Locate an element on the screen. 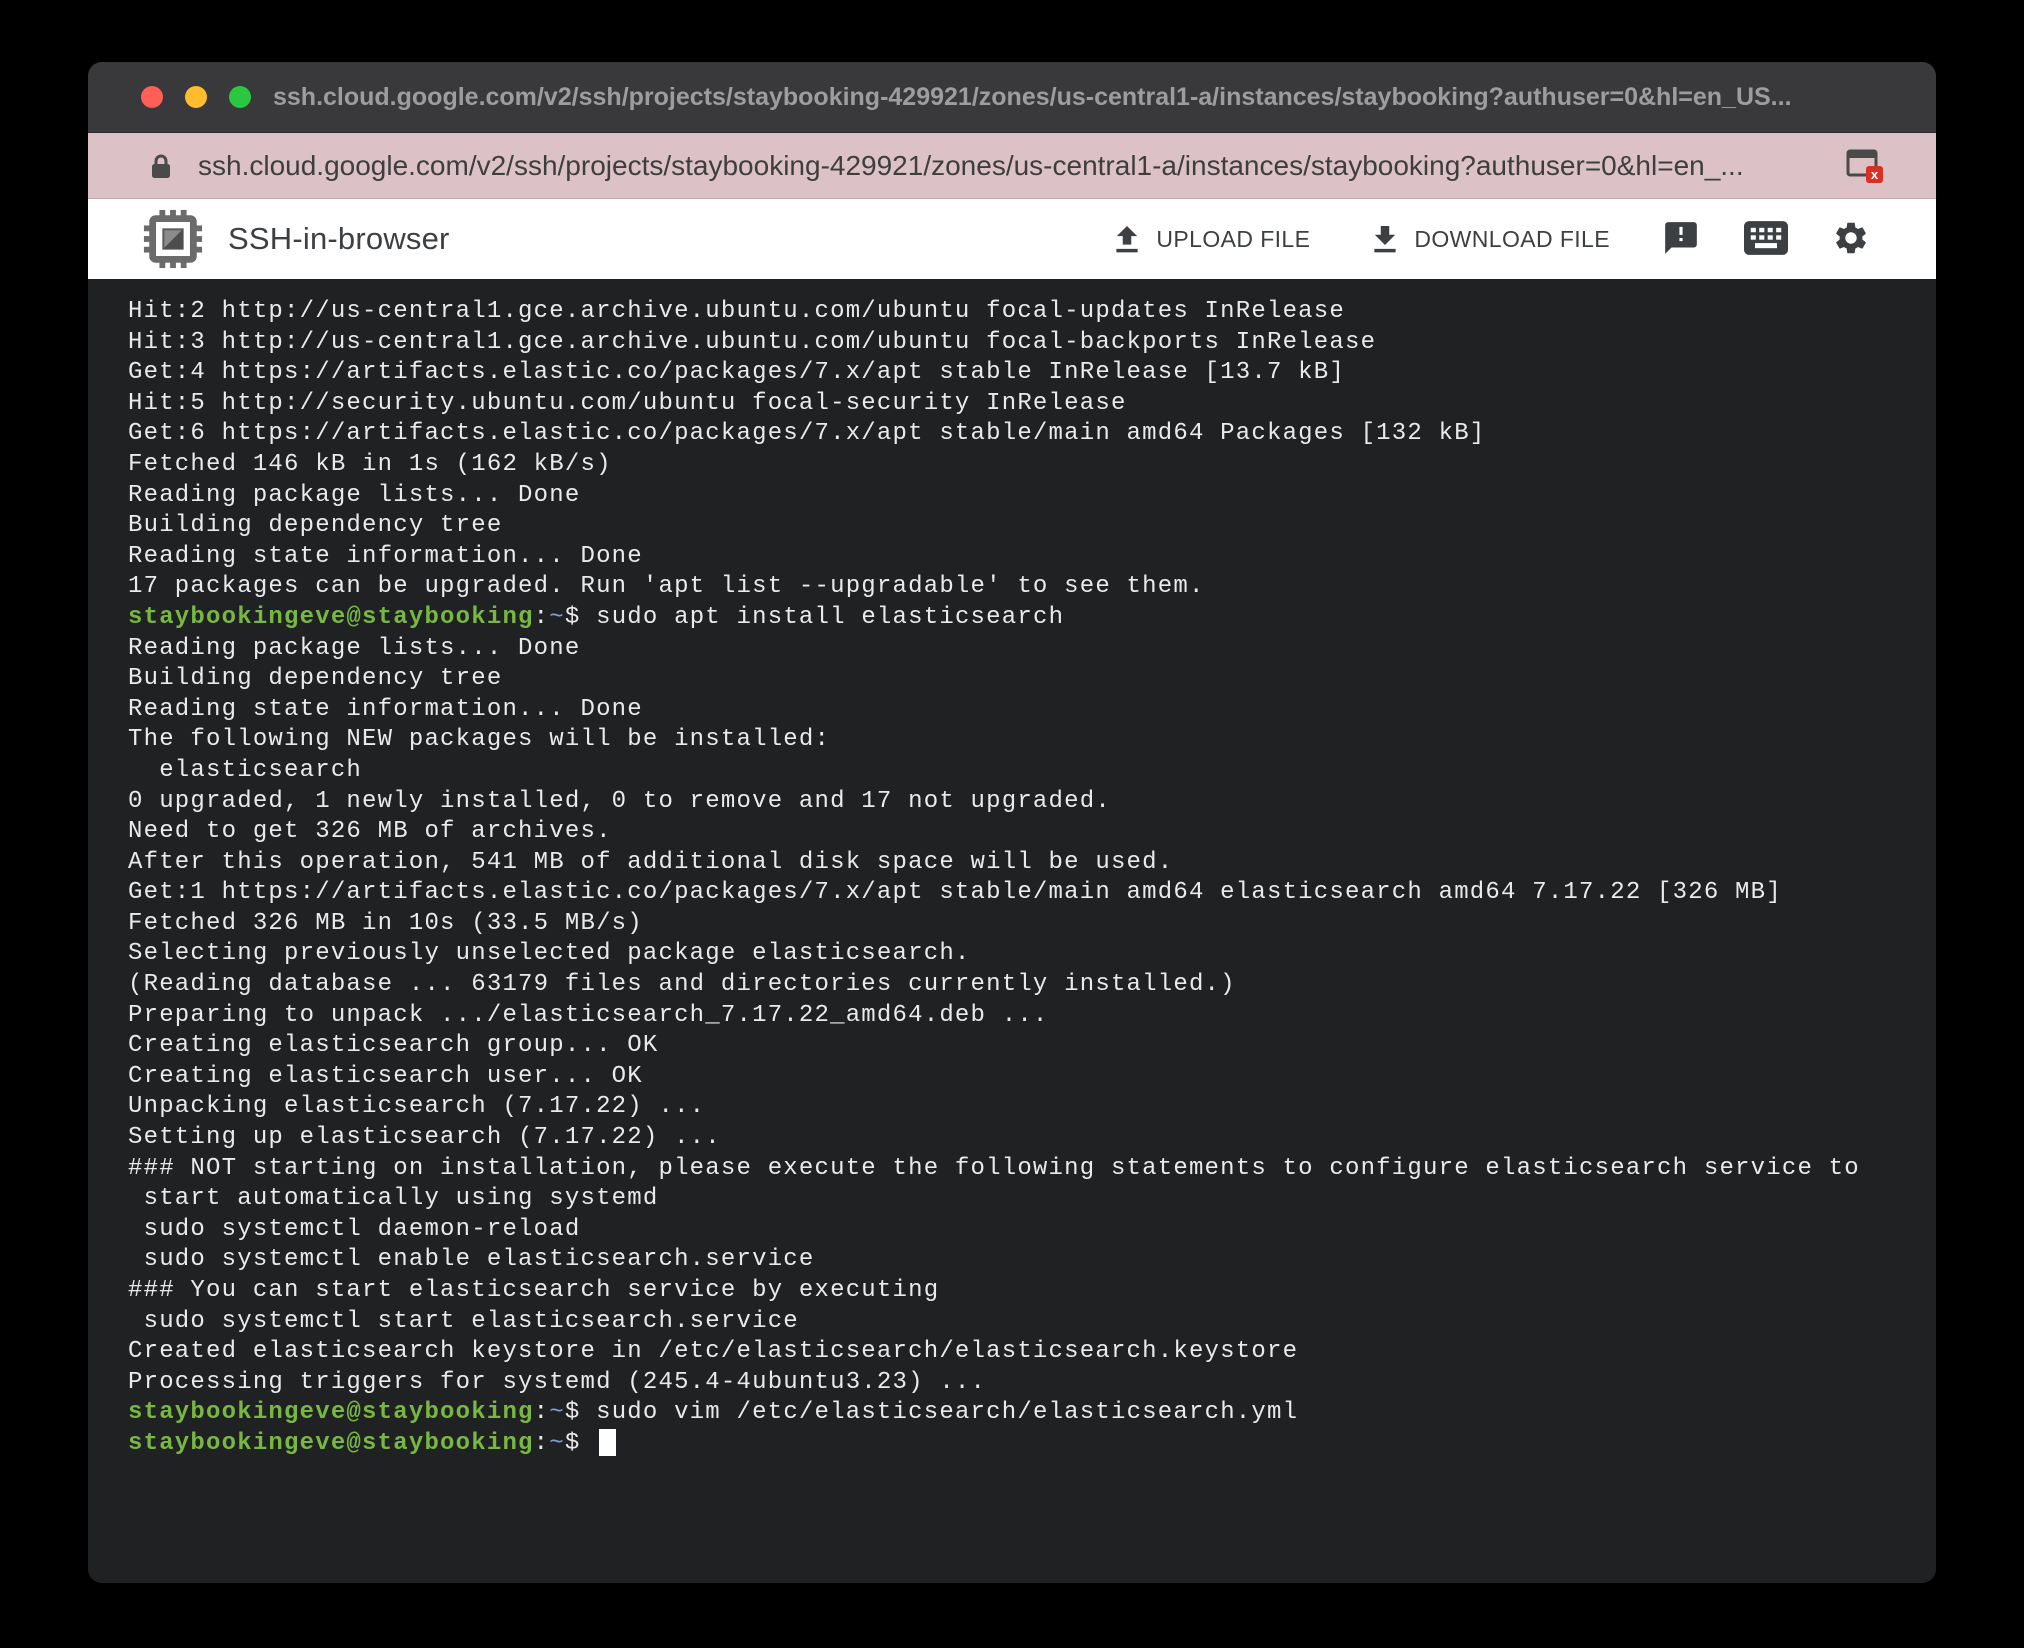 Image resolution: width=2024 pixels, height=1648 pixels. terminal-line: Fetched 326 MB in 10s (33.5 MB/s) is located at coordinates (385, 923).